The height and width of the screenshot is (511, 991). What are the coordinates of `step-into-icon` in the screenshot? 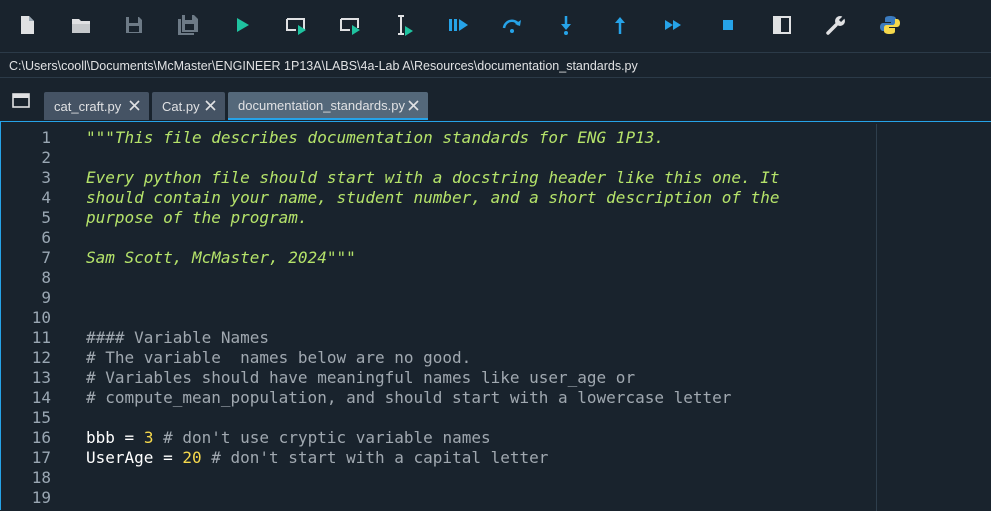 It's located at (566, 25).